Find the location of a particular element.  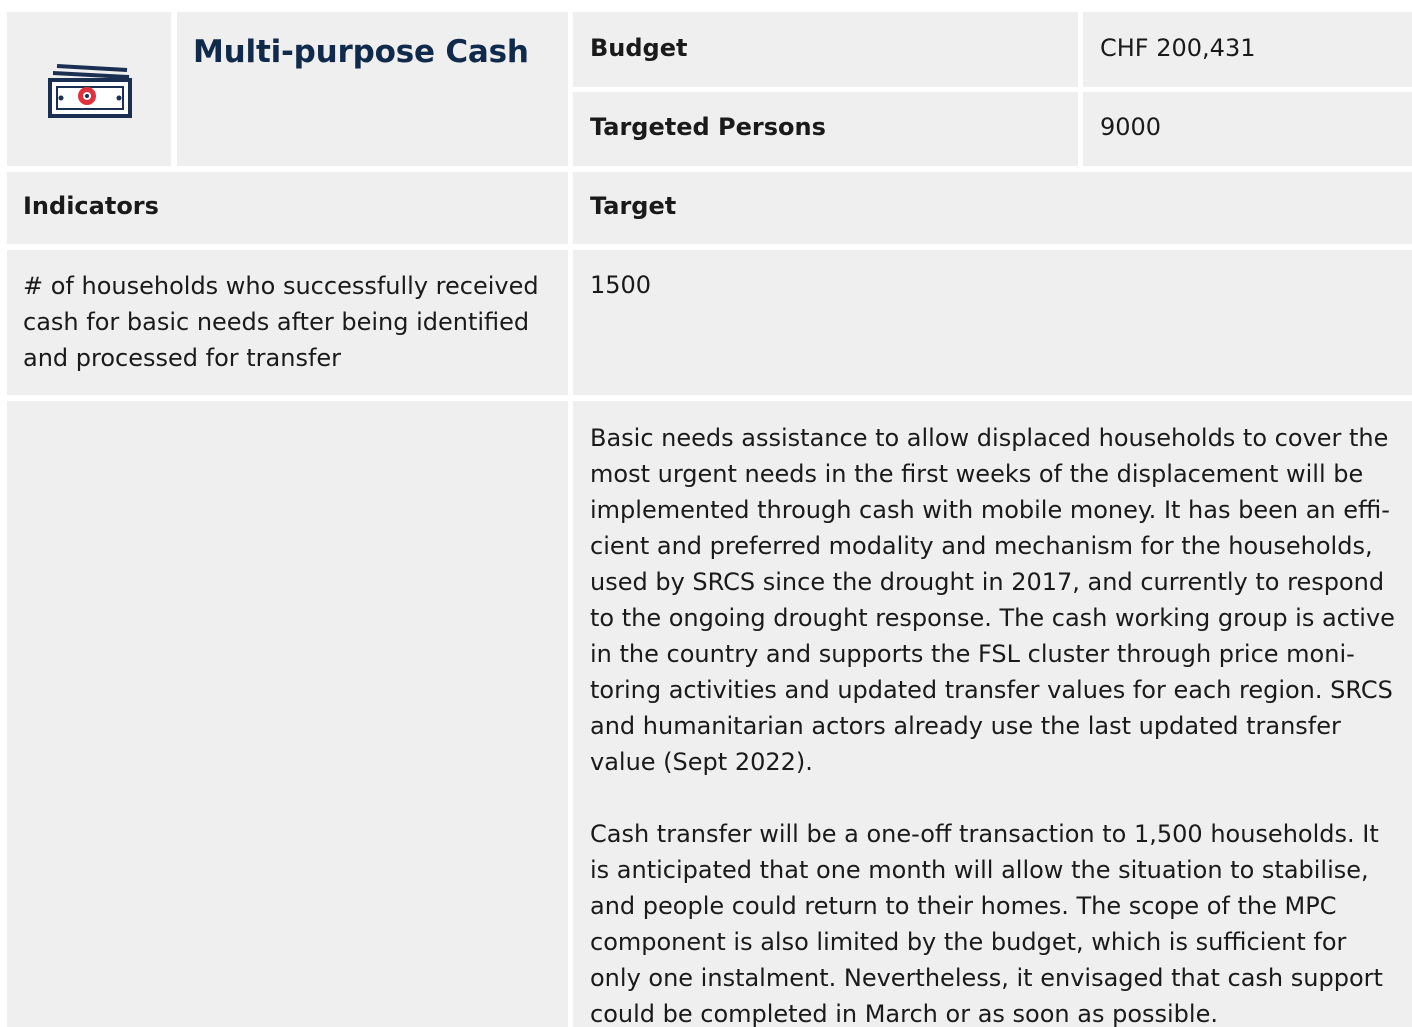

targeted-persons-label: Targeted Persons is located at coordinates (708, 127).